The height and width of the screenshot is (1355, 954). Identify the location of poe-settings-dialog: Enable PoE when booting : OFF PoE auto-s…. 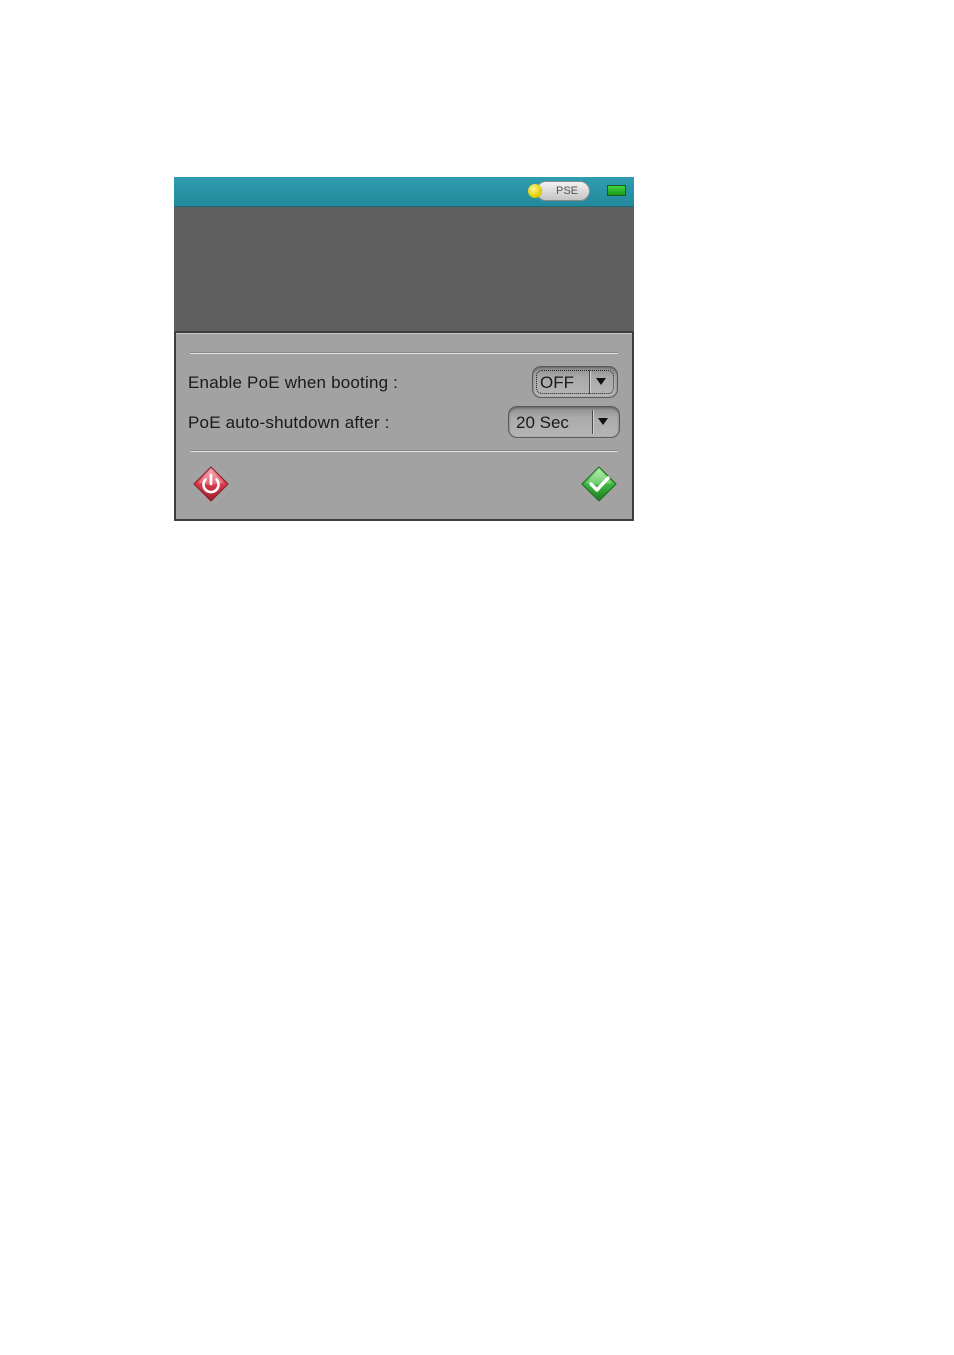
(404, 426).